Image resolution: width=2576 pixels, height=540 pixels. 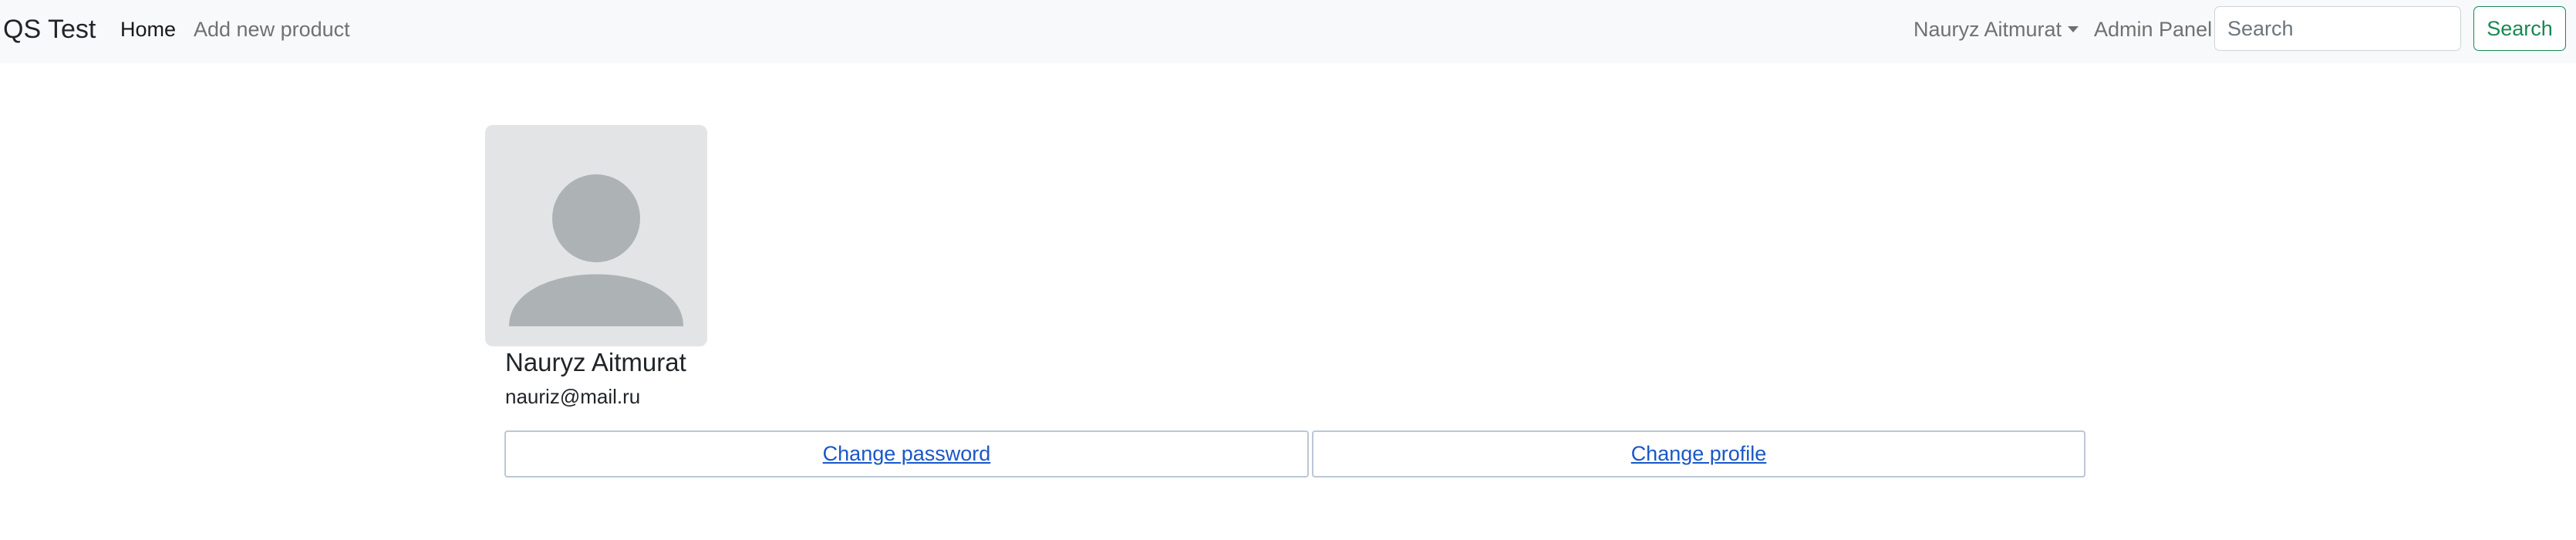 I want to click on change-password-button: Change password, so click(x=906, y=454).